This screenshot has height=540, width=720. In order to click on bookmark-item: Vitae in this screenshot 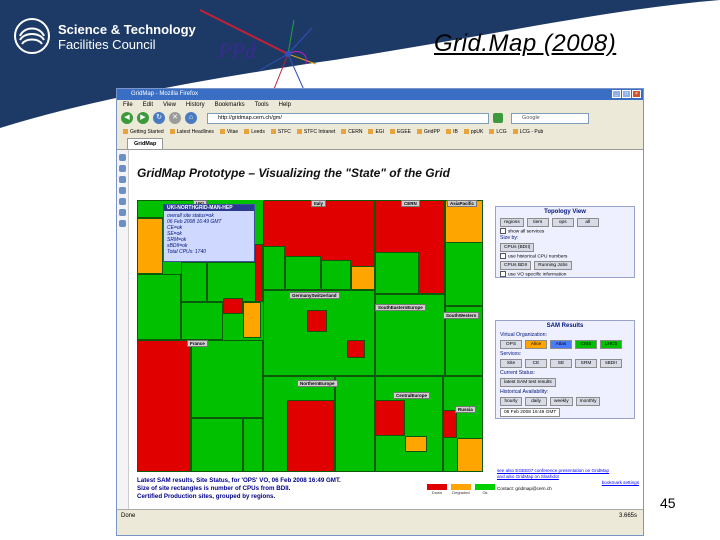, I will do `click(229, 132)`.